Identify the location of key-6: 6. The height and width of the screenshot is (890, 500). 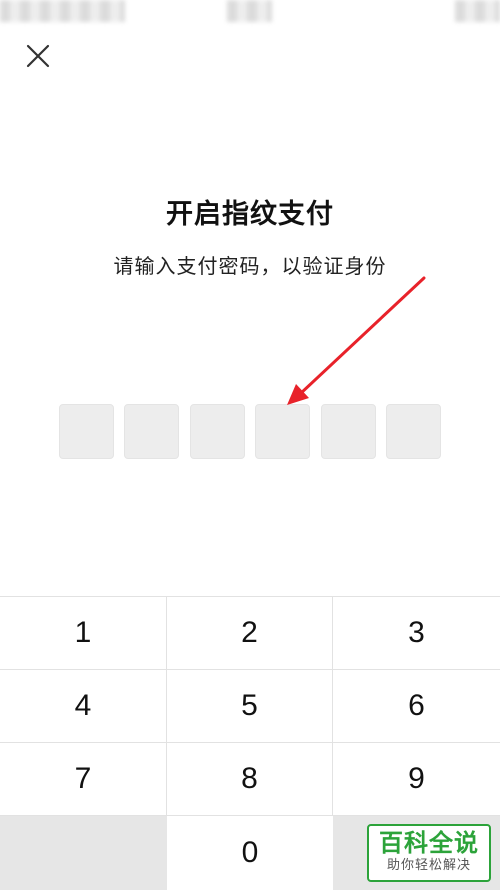
(416, 706).